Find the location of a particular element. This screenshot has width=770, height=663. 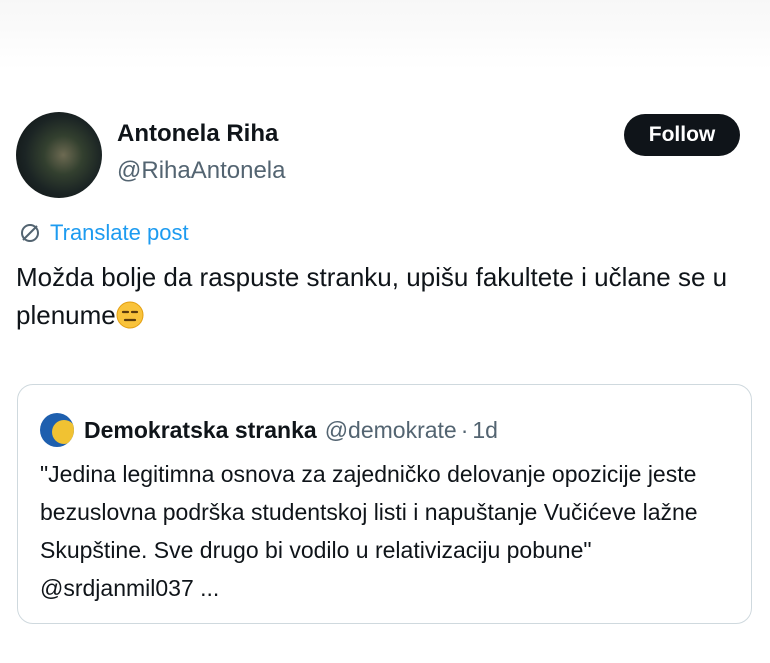

quote-author-name: Demokratska stranka is located at coordinates (200, 430).